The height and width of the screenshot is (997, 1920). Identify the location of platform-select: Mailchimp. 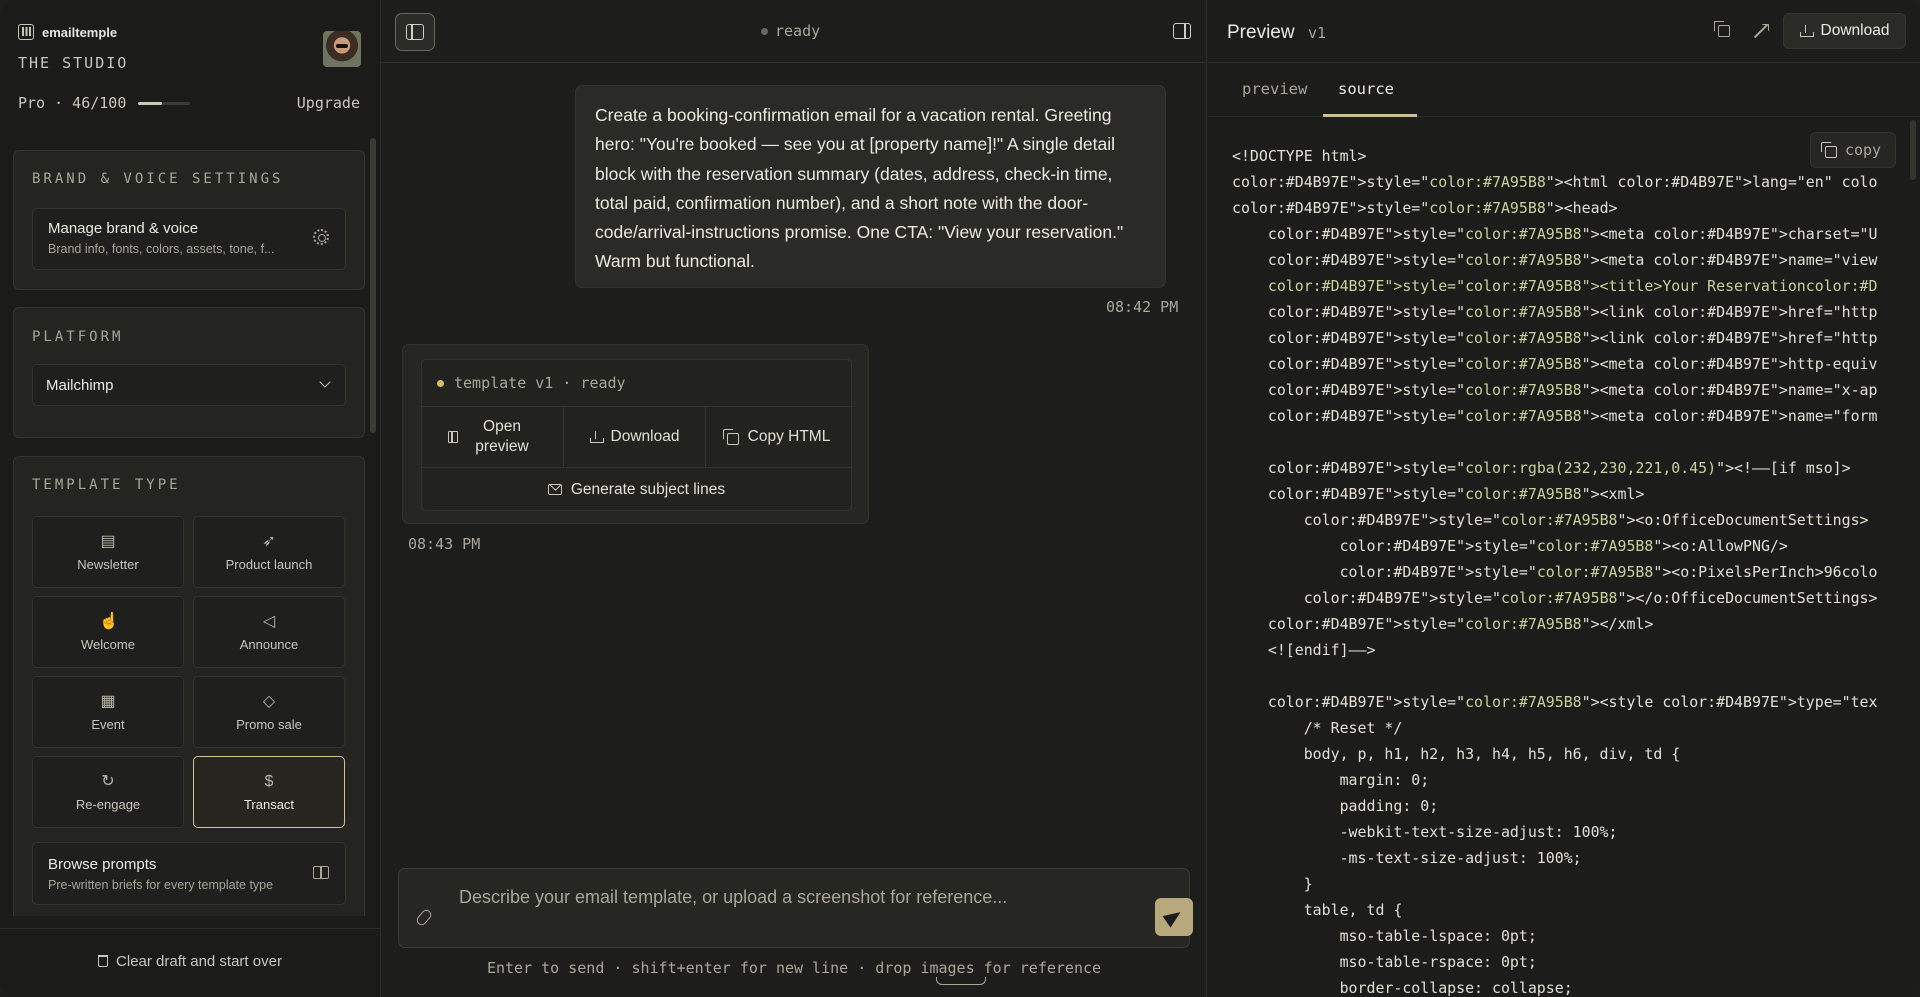
(189, 385).